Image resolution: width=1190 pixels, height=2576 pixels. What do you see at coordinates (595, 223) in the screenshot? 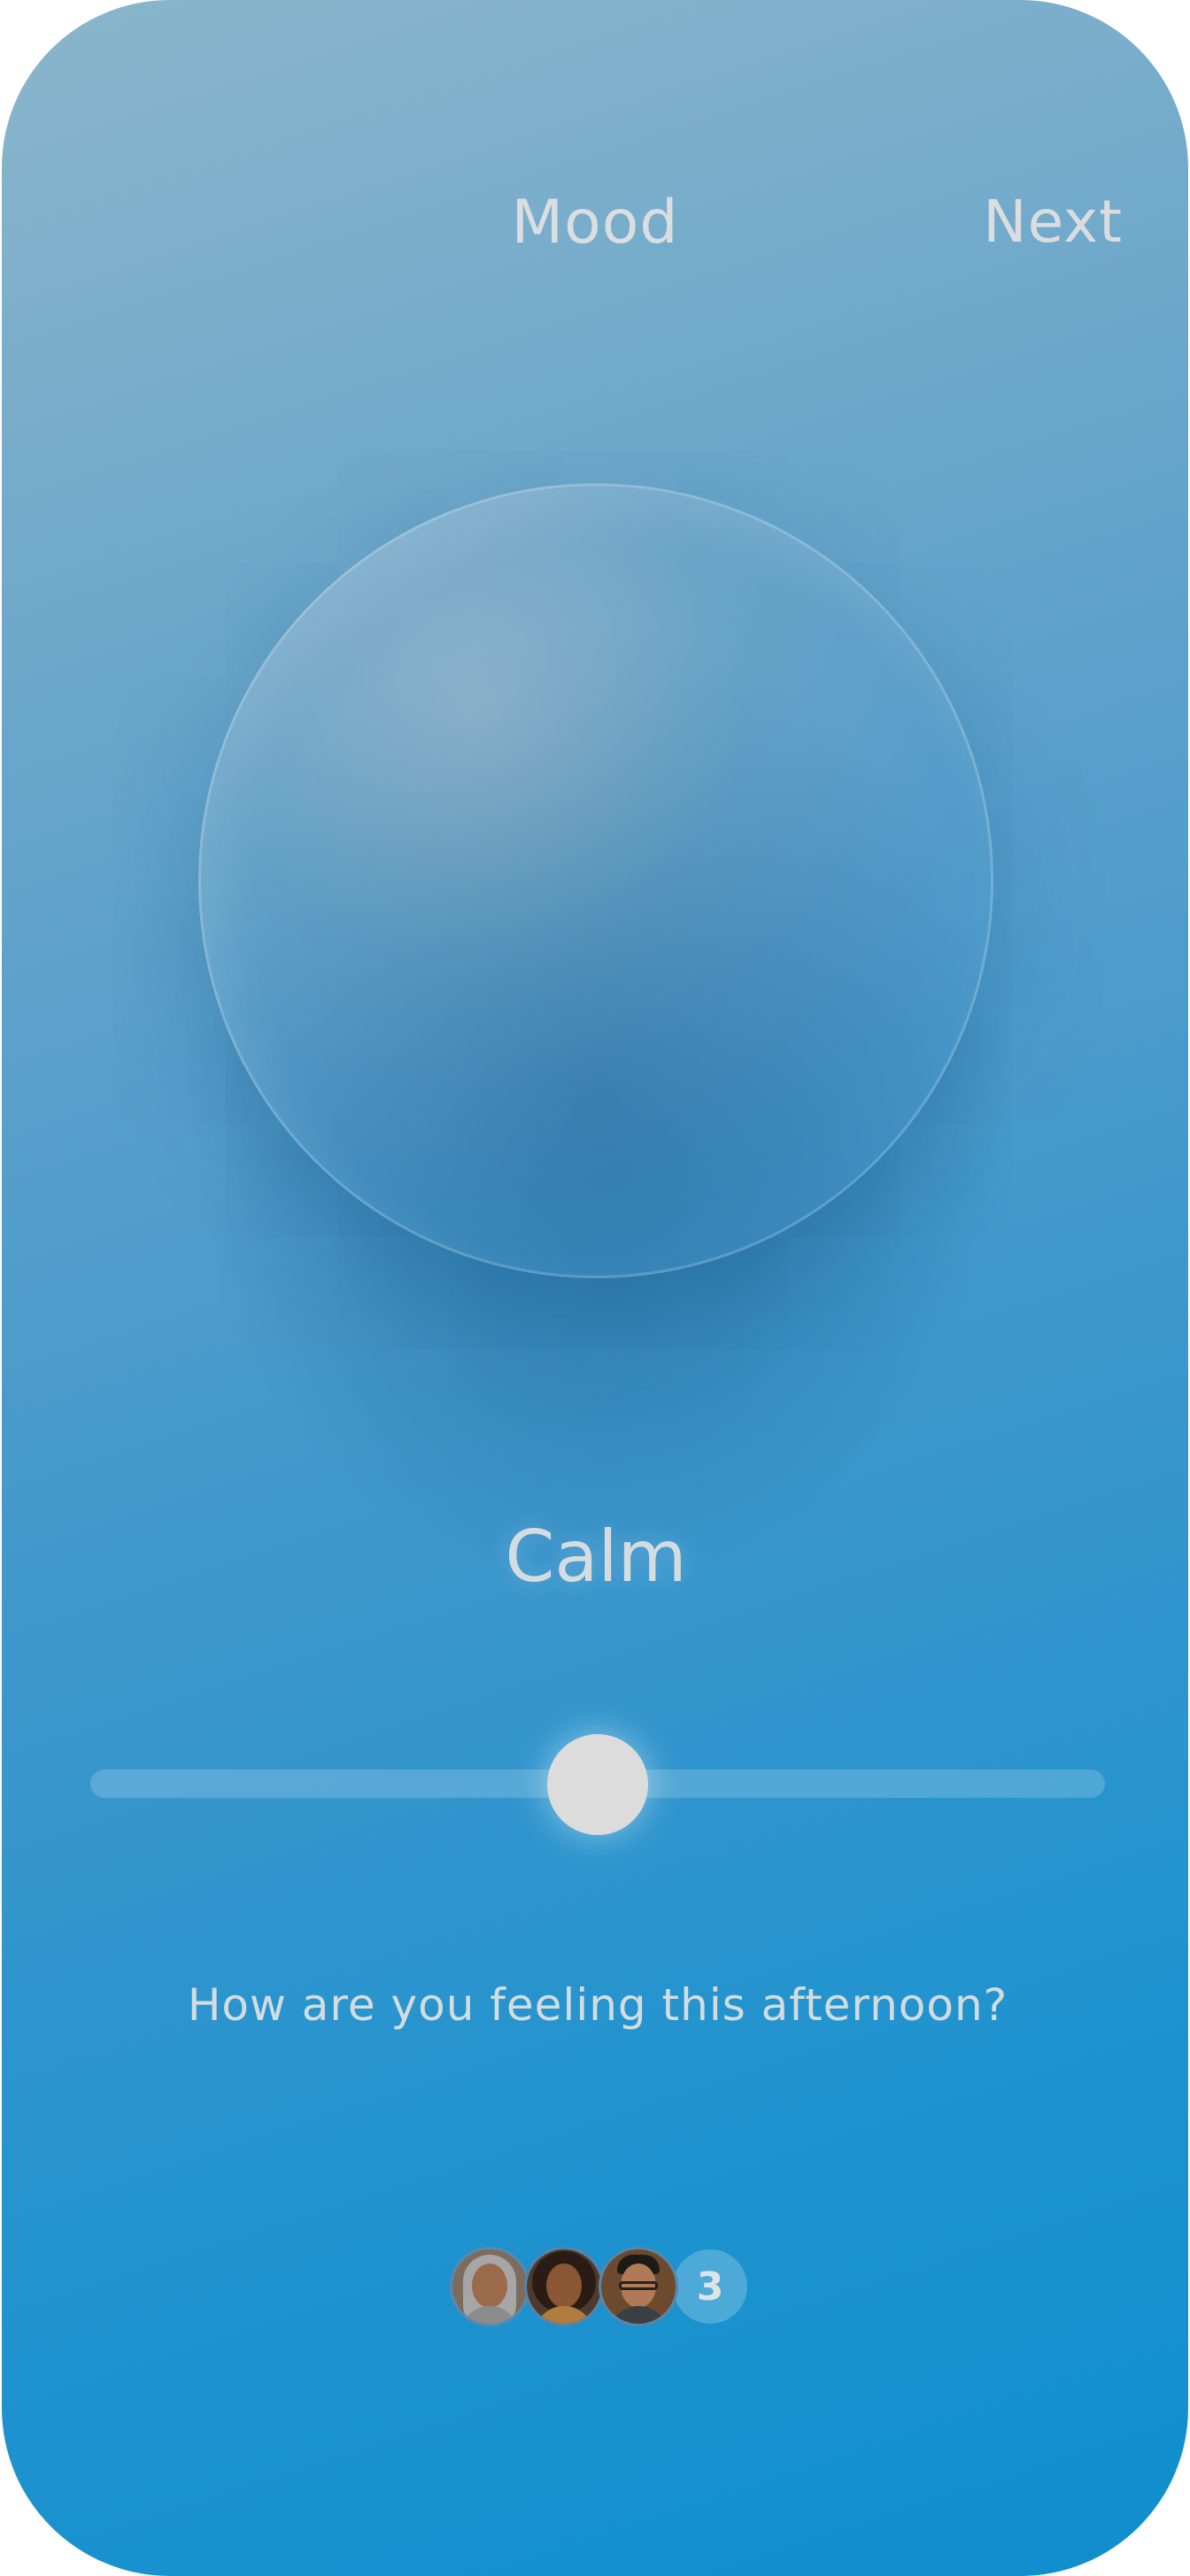
I see `page-title: Mood` at bounding box center [595, 223].